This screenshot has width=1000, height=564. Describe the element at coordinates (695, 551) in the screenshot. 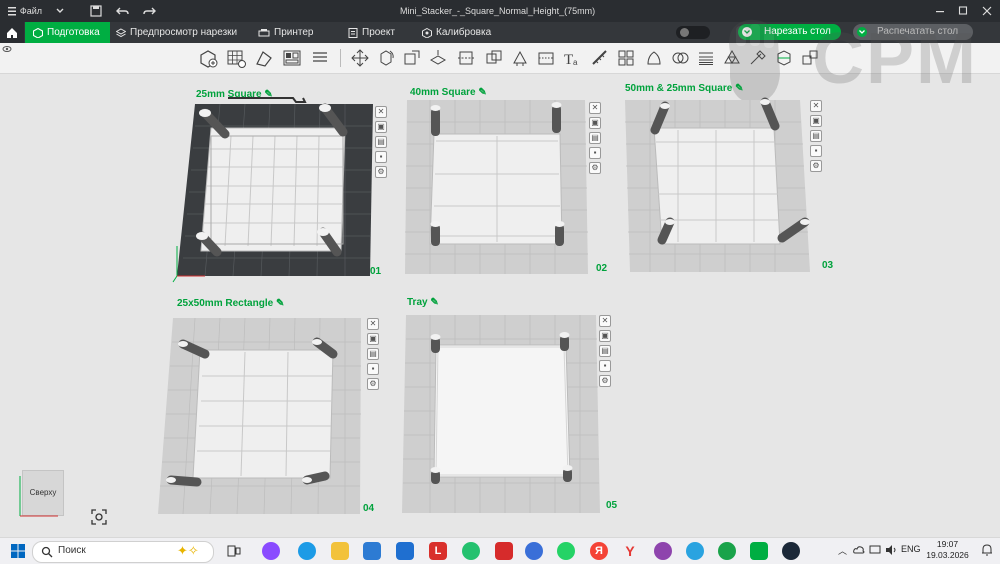

I see `telegram-icon` at that location.